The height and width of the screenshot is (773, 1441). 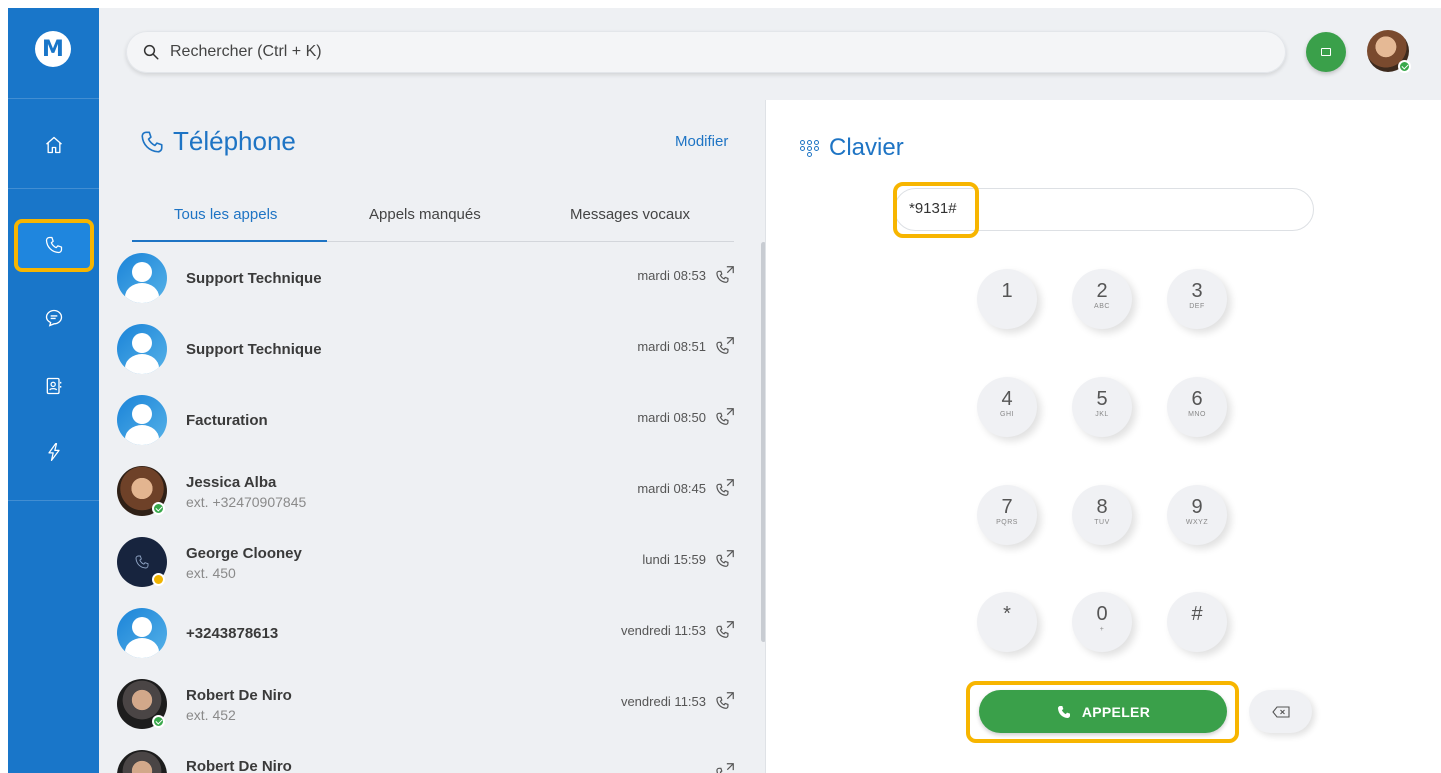 What do you see at coordinates (1007, 414) in the screenshot?
I see `key-letters: GHI` at bounding box center [1007, 414].